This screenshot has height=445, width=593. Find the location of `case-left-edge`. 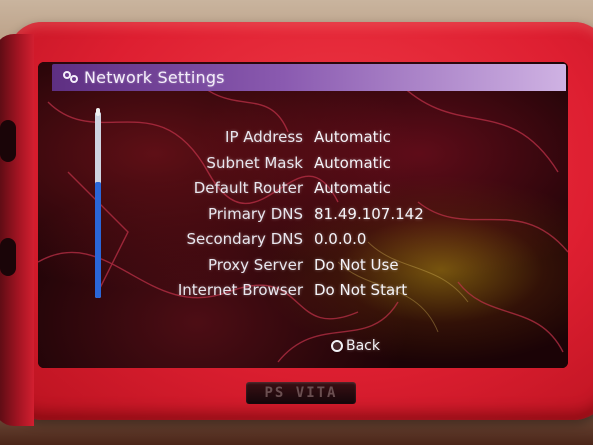

case-left-edge is located at coordinates (17, 230).